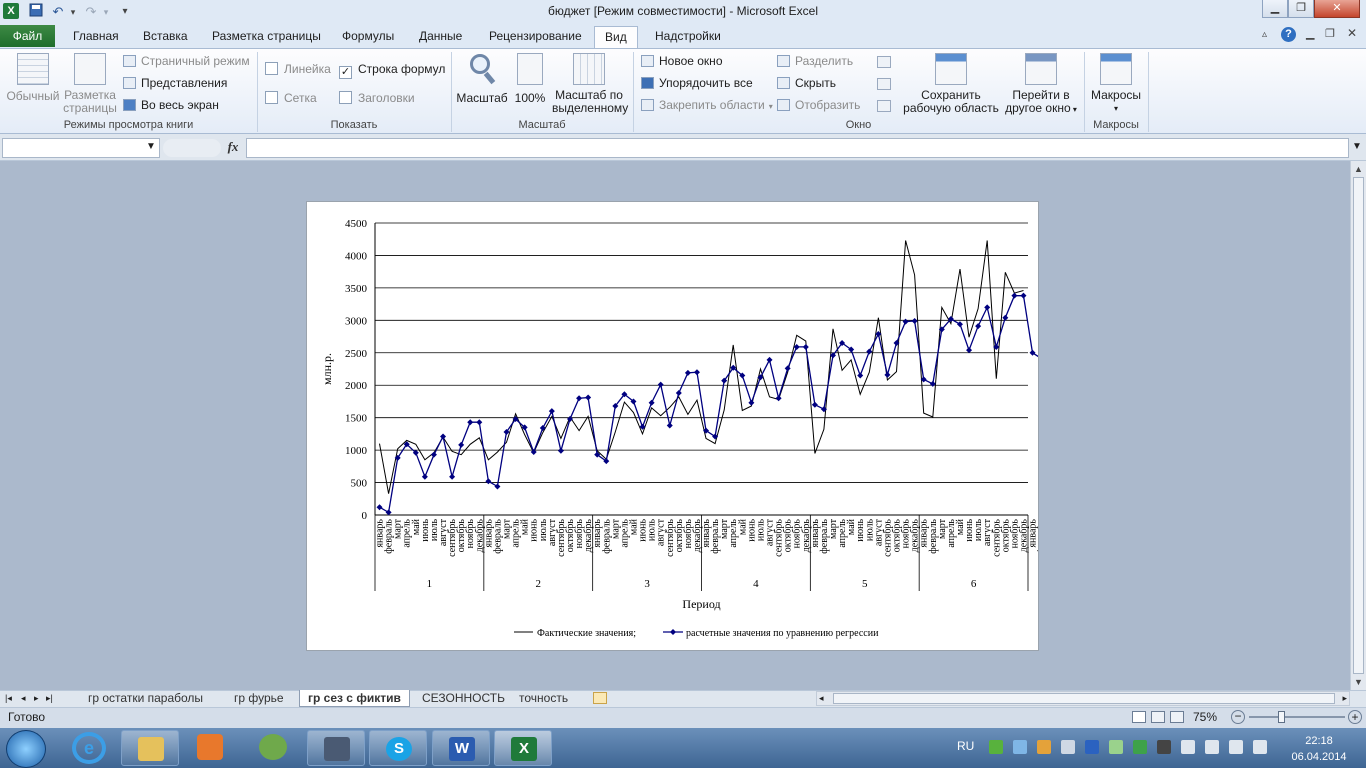 The height and width of the screenshot is (768, 1366). What do you see at coordinates (482, 79) in the screenshot?
I see `zoom-button: Масштаб` at bounding box center [482, 79].